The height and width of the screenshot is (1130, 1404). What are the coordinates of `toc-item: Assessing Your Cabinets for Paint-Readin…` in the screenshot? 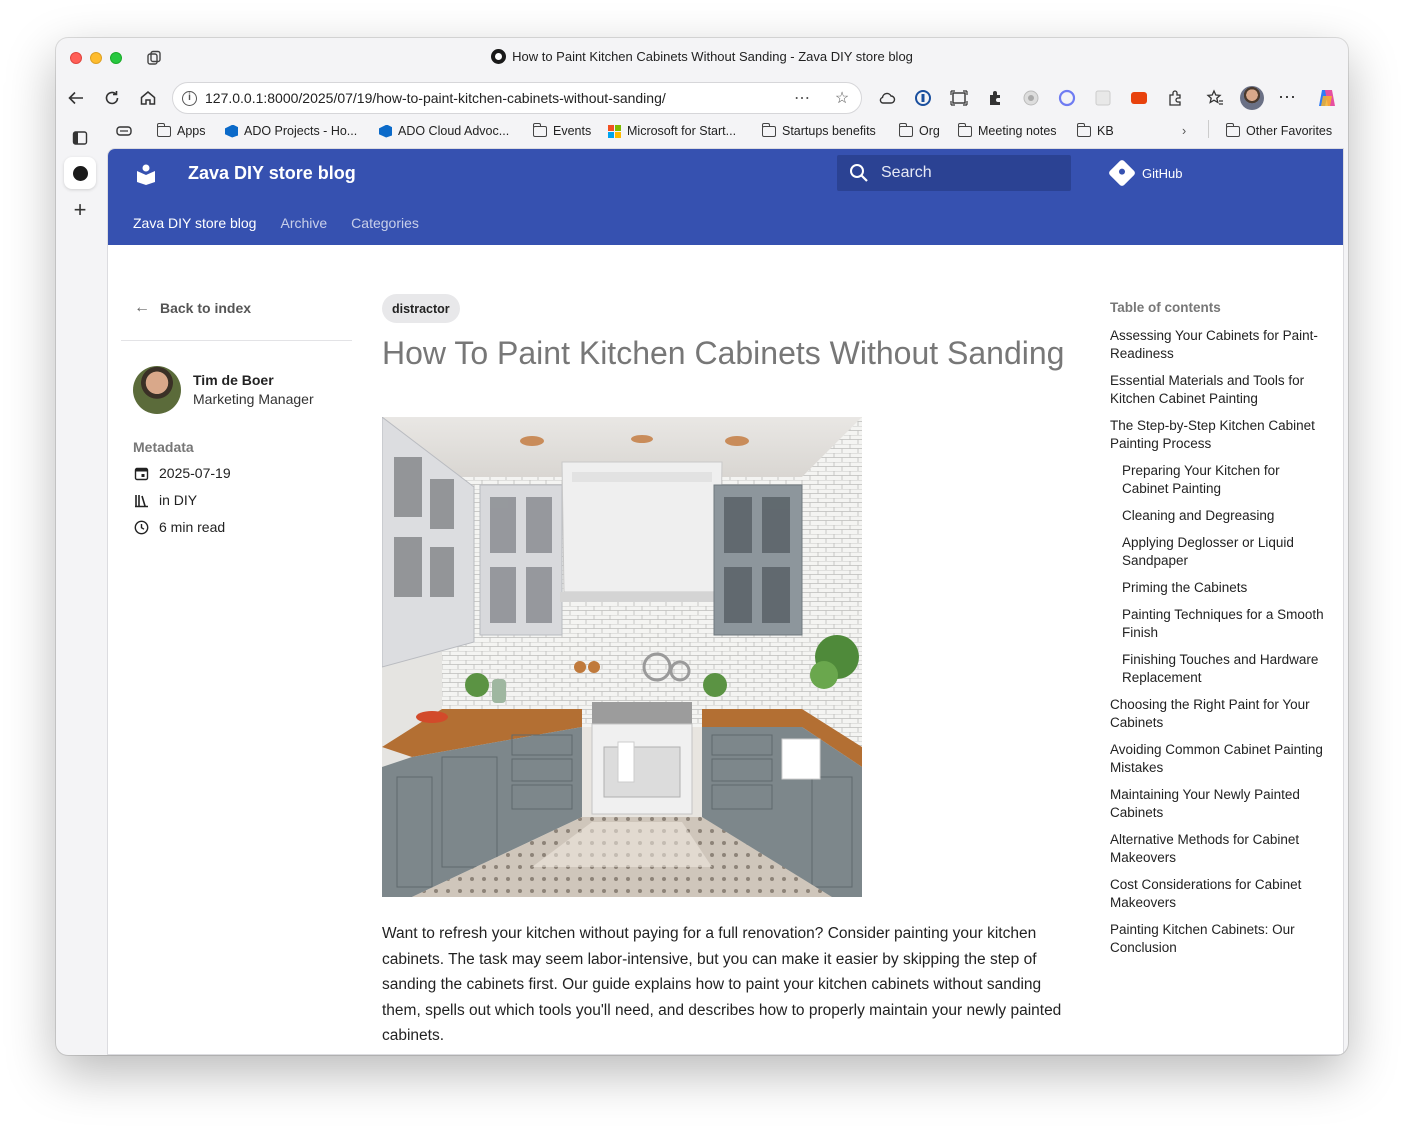 It's located at (1217, 345).